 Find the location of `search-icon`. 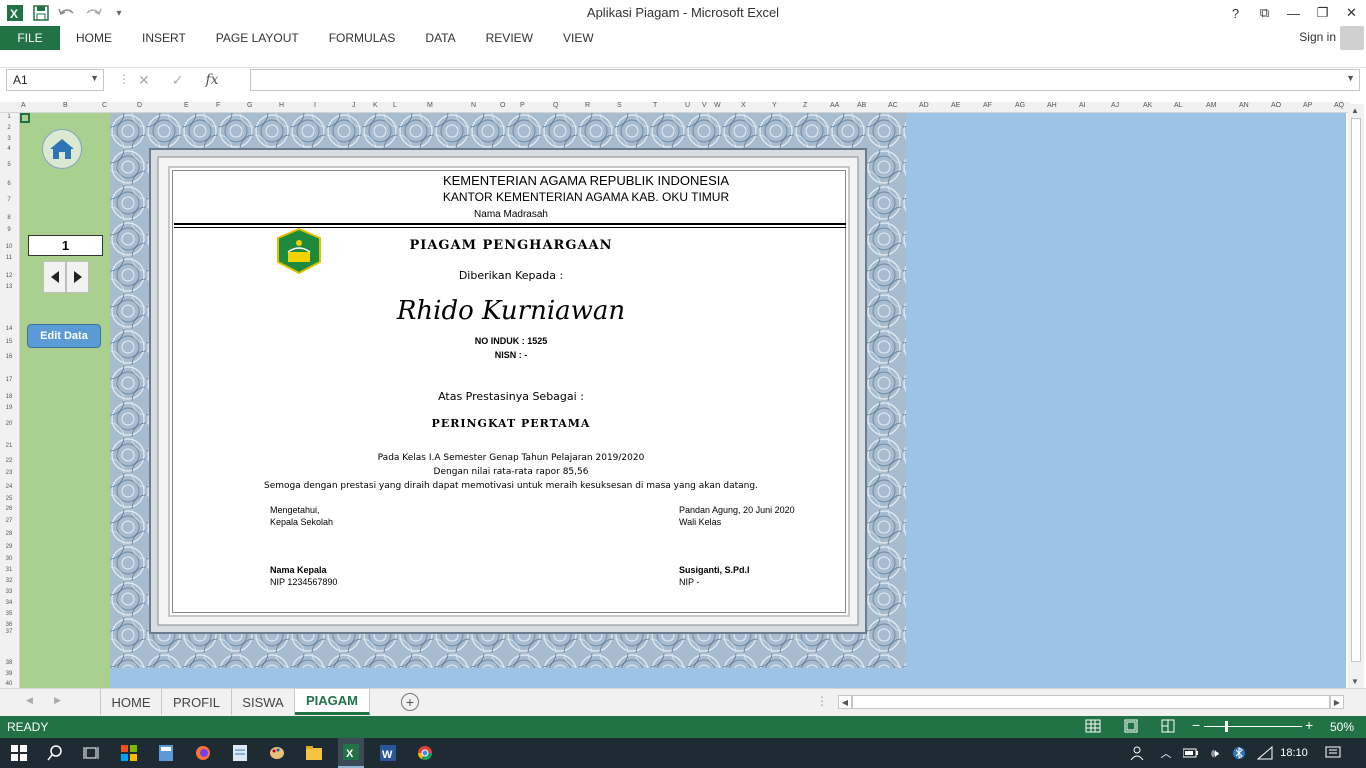

search-icon is located at coordinates (55, 753).